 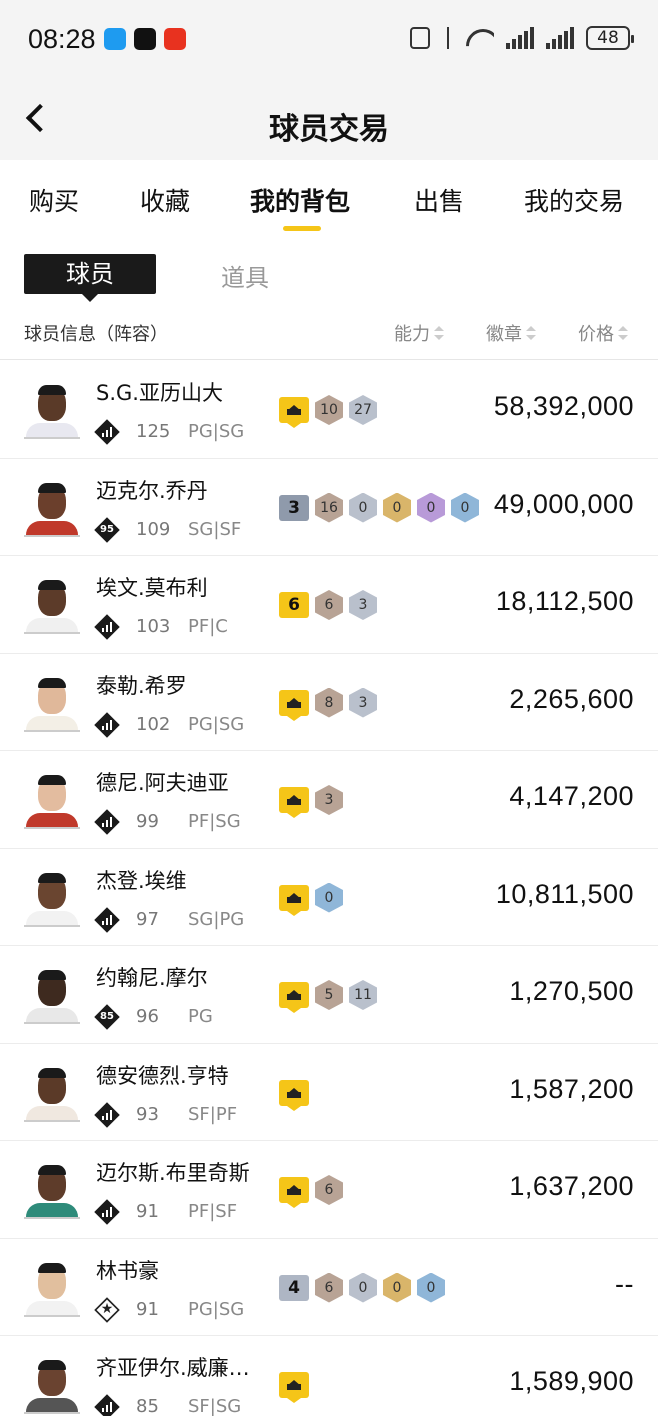 I want to click on silver-badge-icon: 3, so click(x=363, y=702).